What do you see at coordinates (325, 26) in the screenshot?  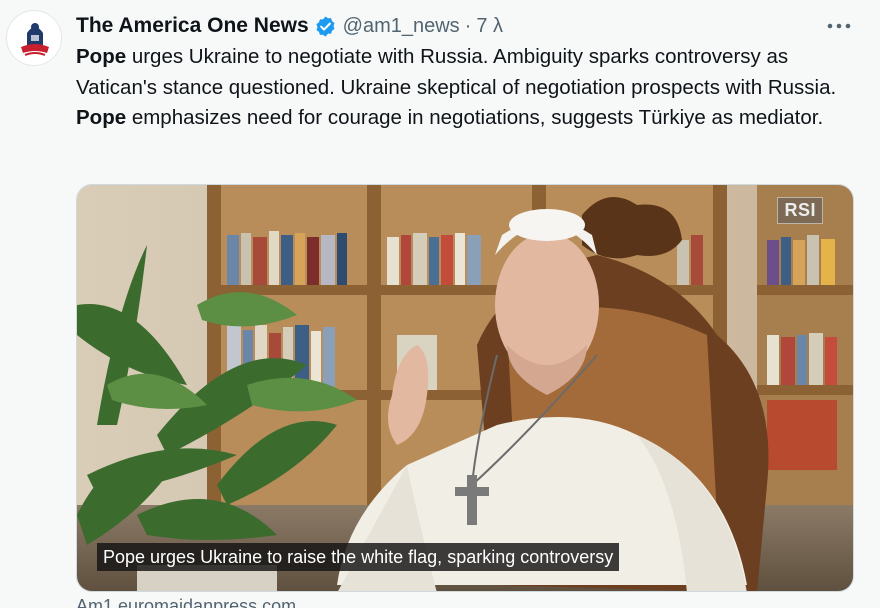 I see `verified-badge-icon` at bounding box center [325, 26].